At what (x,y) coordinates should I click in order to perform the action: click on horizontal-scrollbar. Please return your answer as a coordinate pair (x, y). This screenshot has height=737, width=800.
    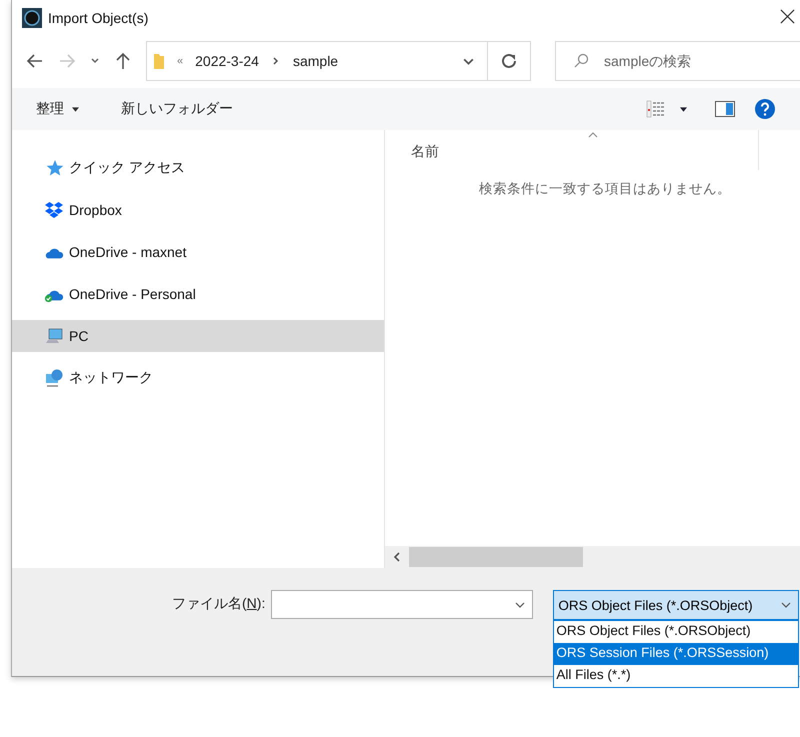
    Looking at the image, I should click on (592, 557).